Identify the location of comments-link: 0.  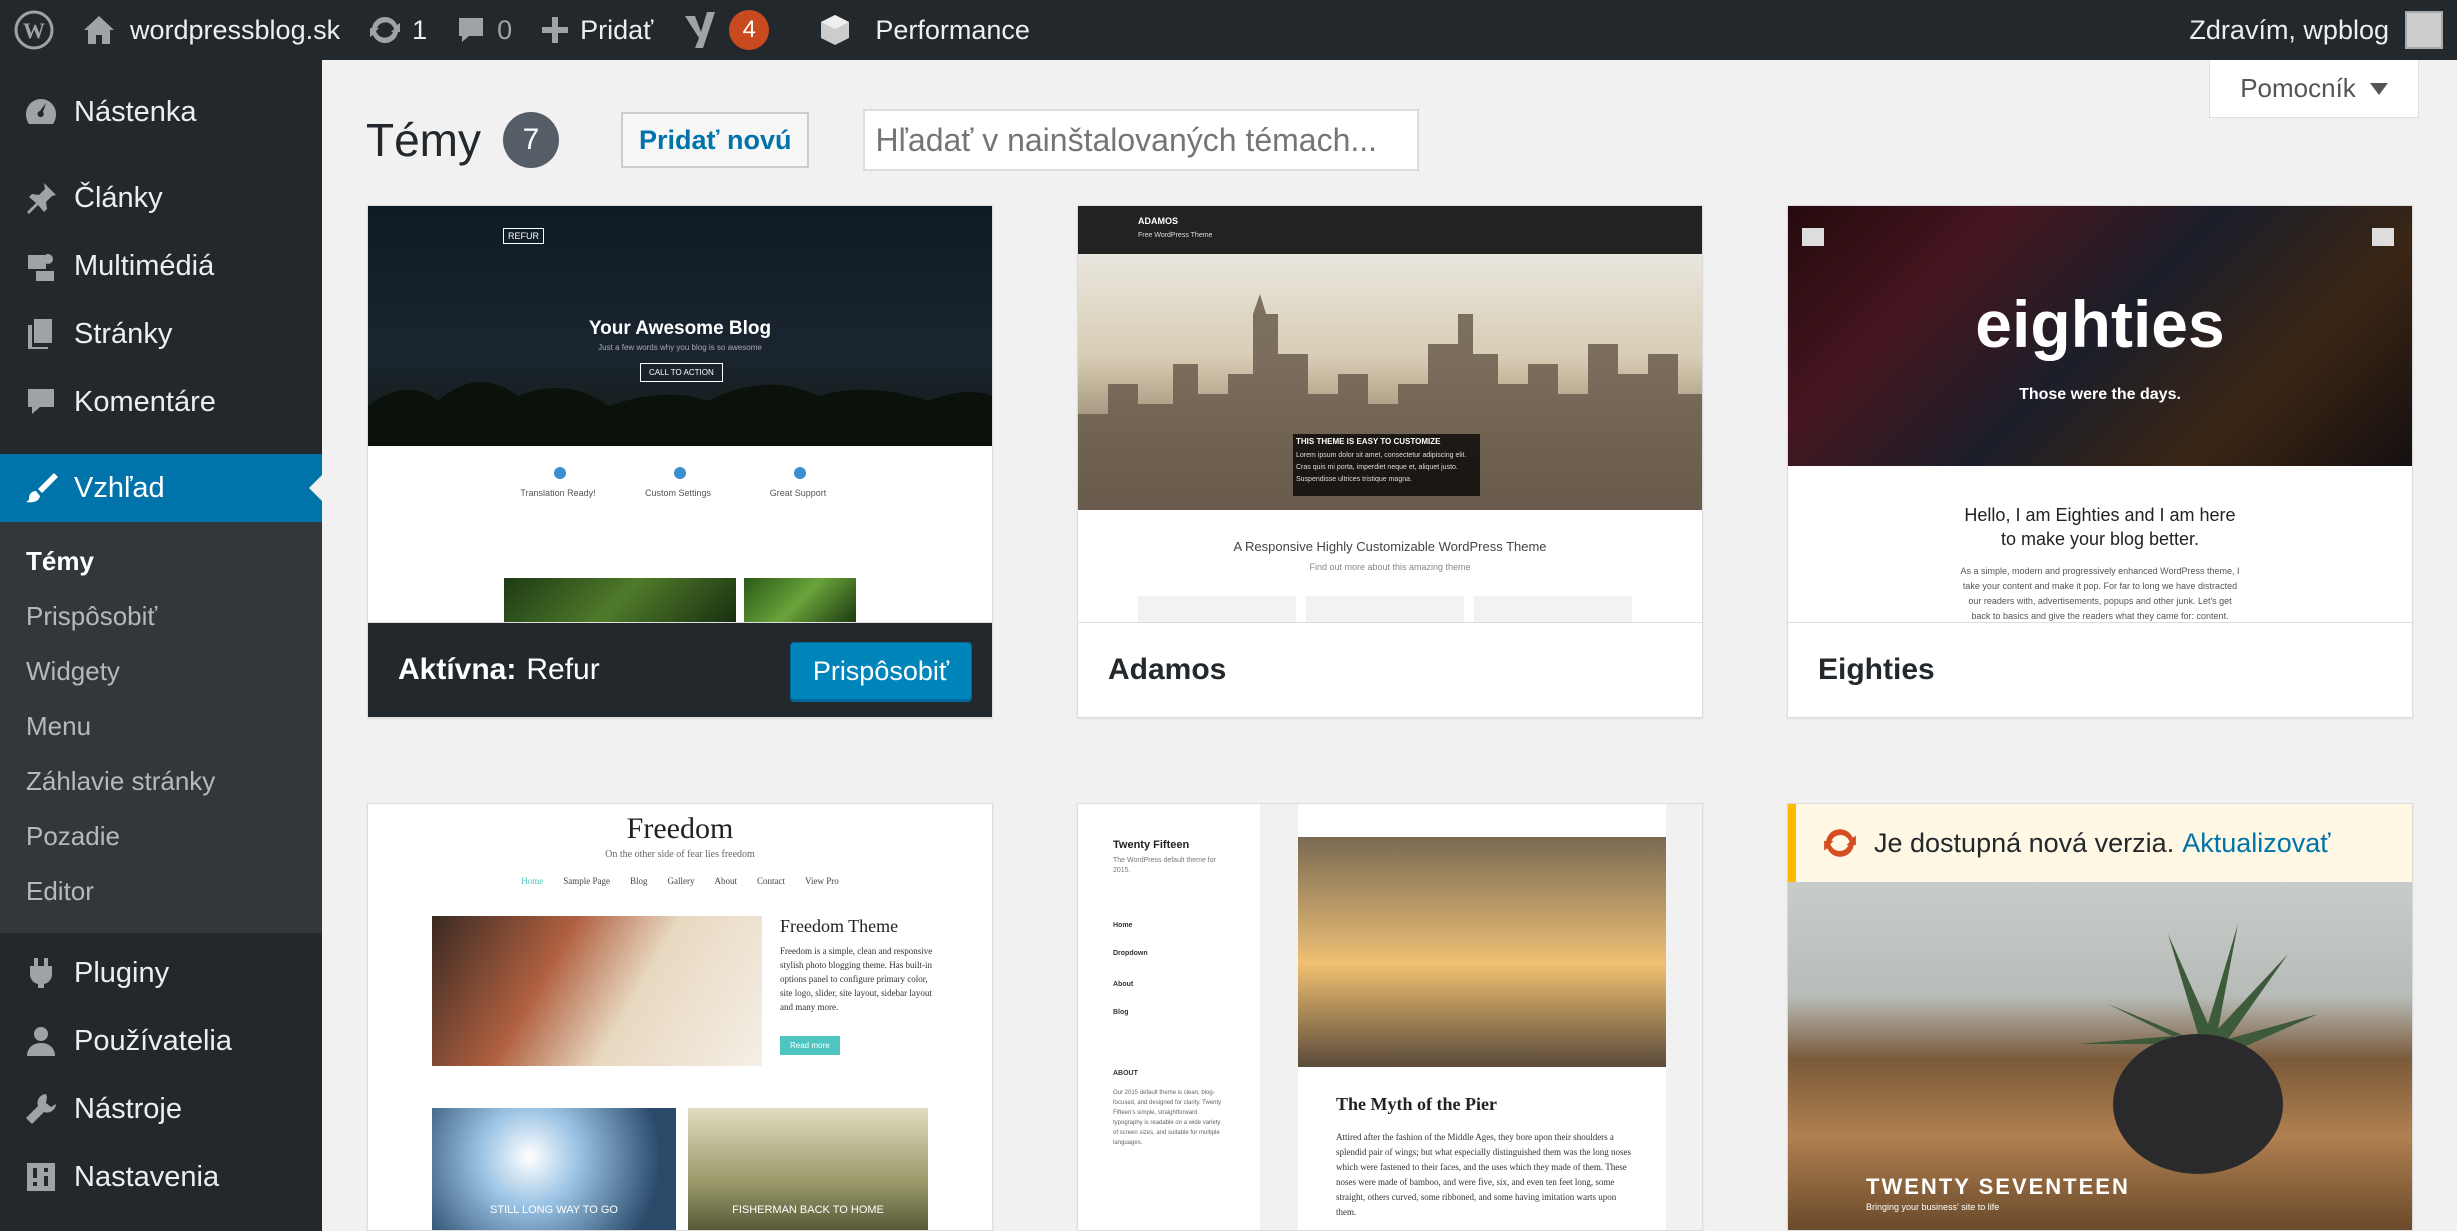
(483, 30).